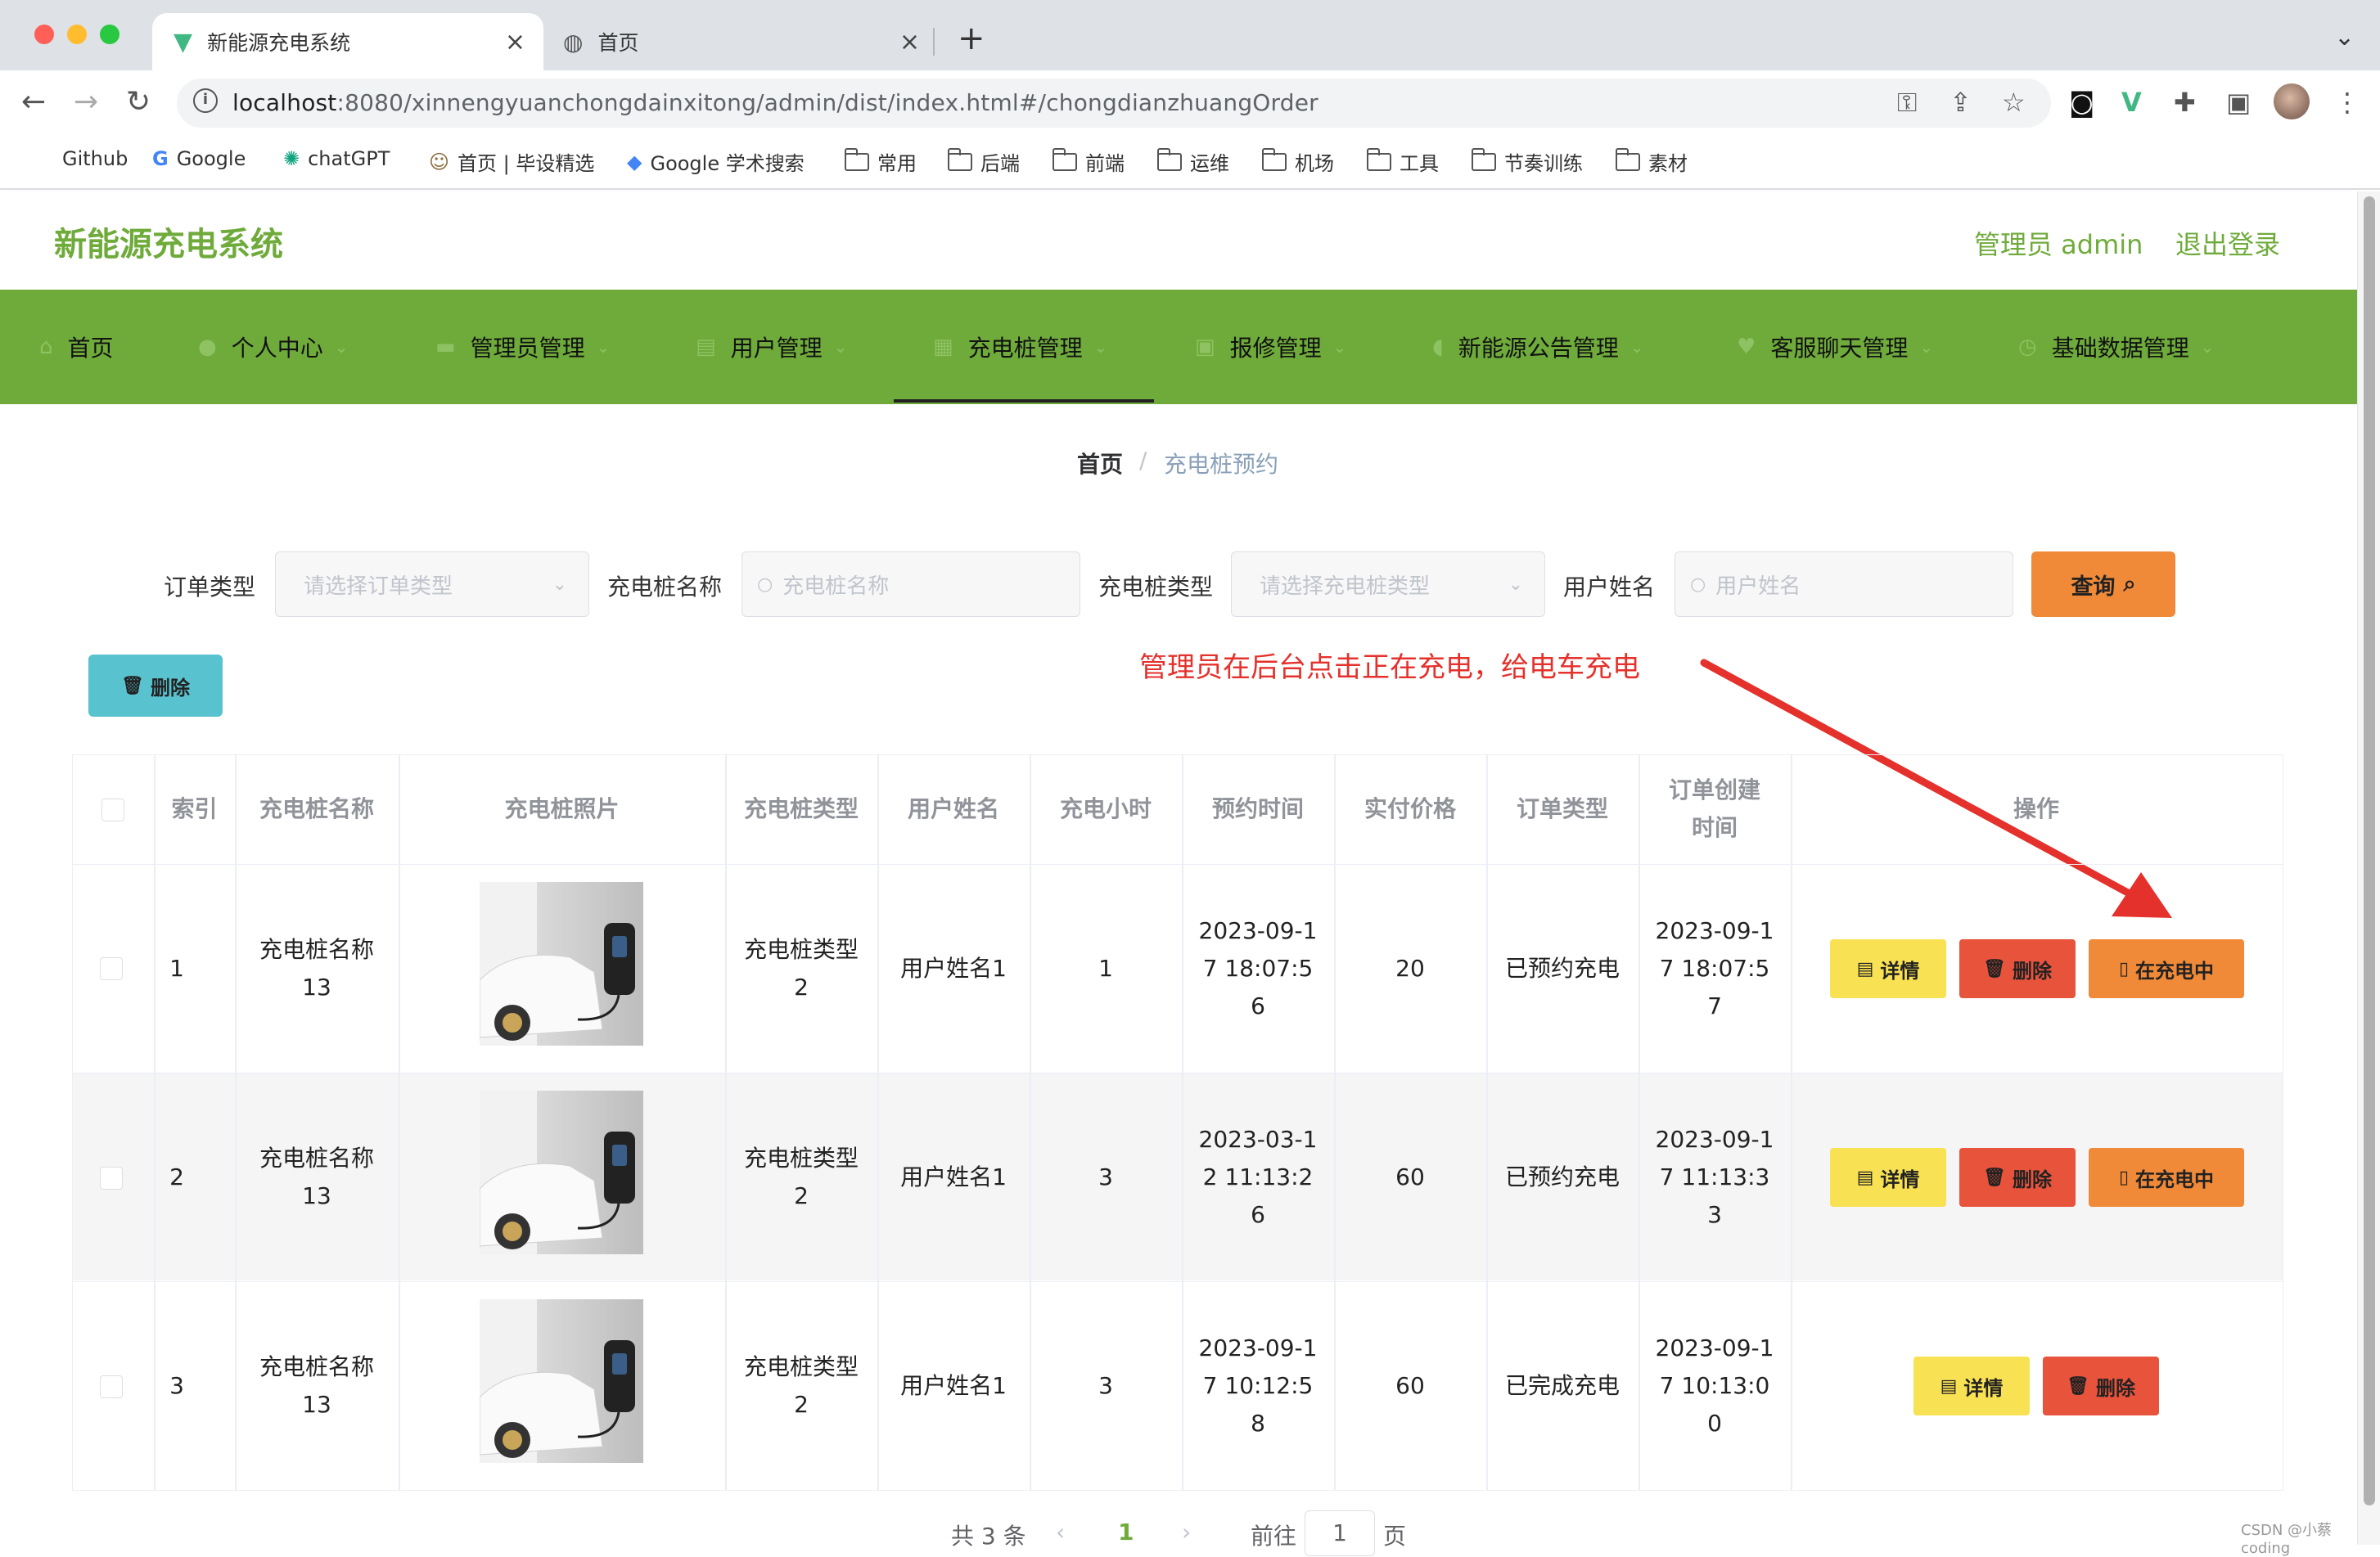 This screenshot has height=1557, width=2380. I want to click on bookmark-folder-backend: 后端, so click(983, 162).